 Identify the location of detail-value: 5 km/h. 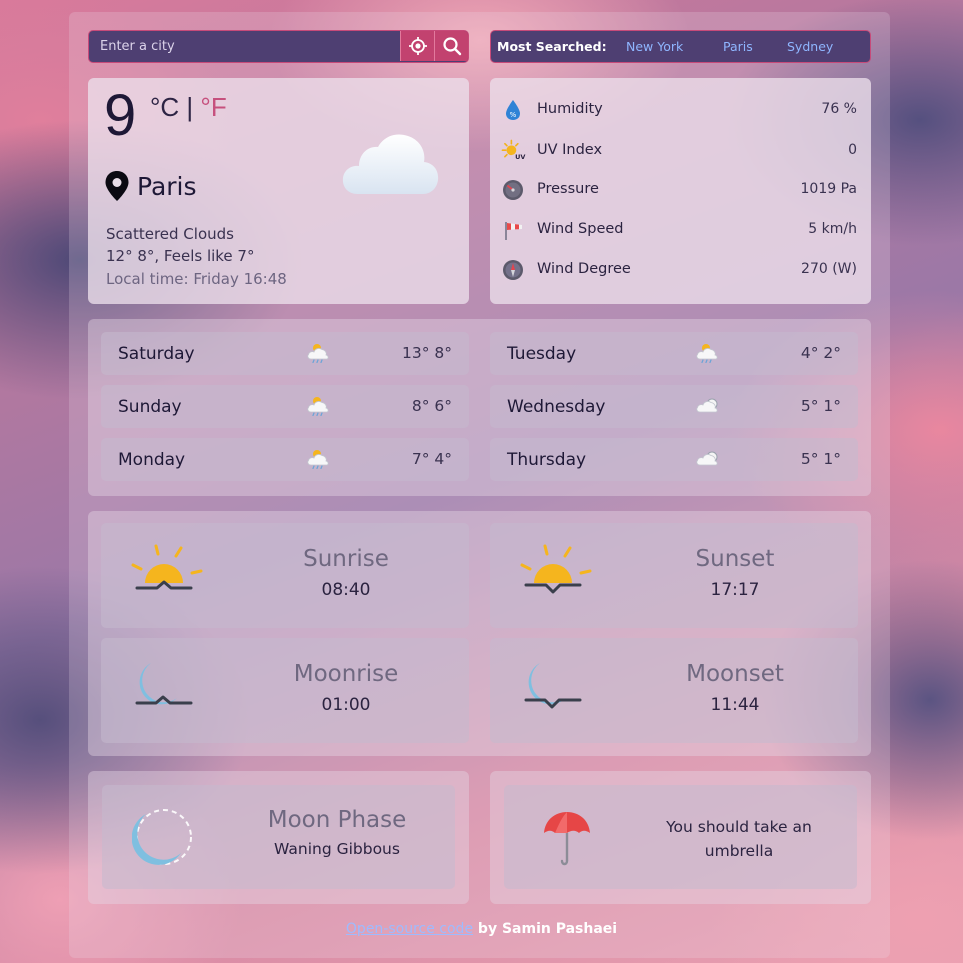
(832, 229).